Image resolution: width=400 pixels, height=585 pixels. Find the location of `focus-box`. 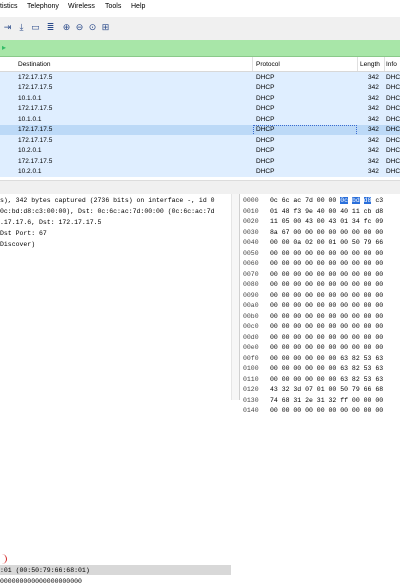

focus-box is located at coordinates (305, 130).